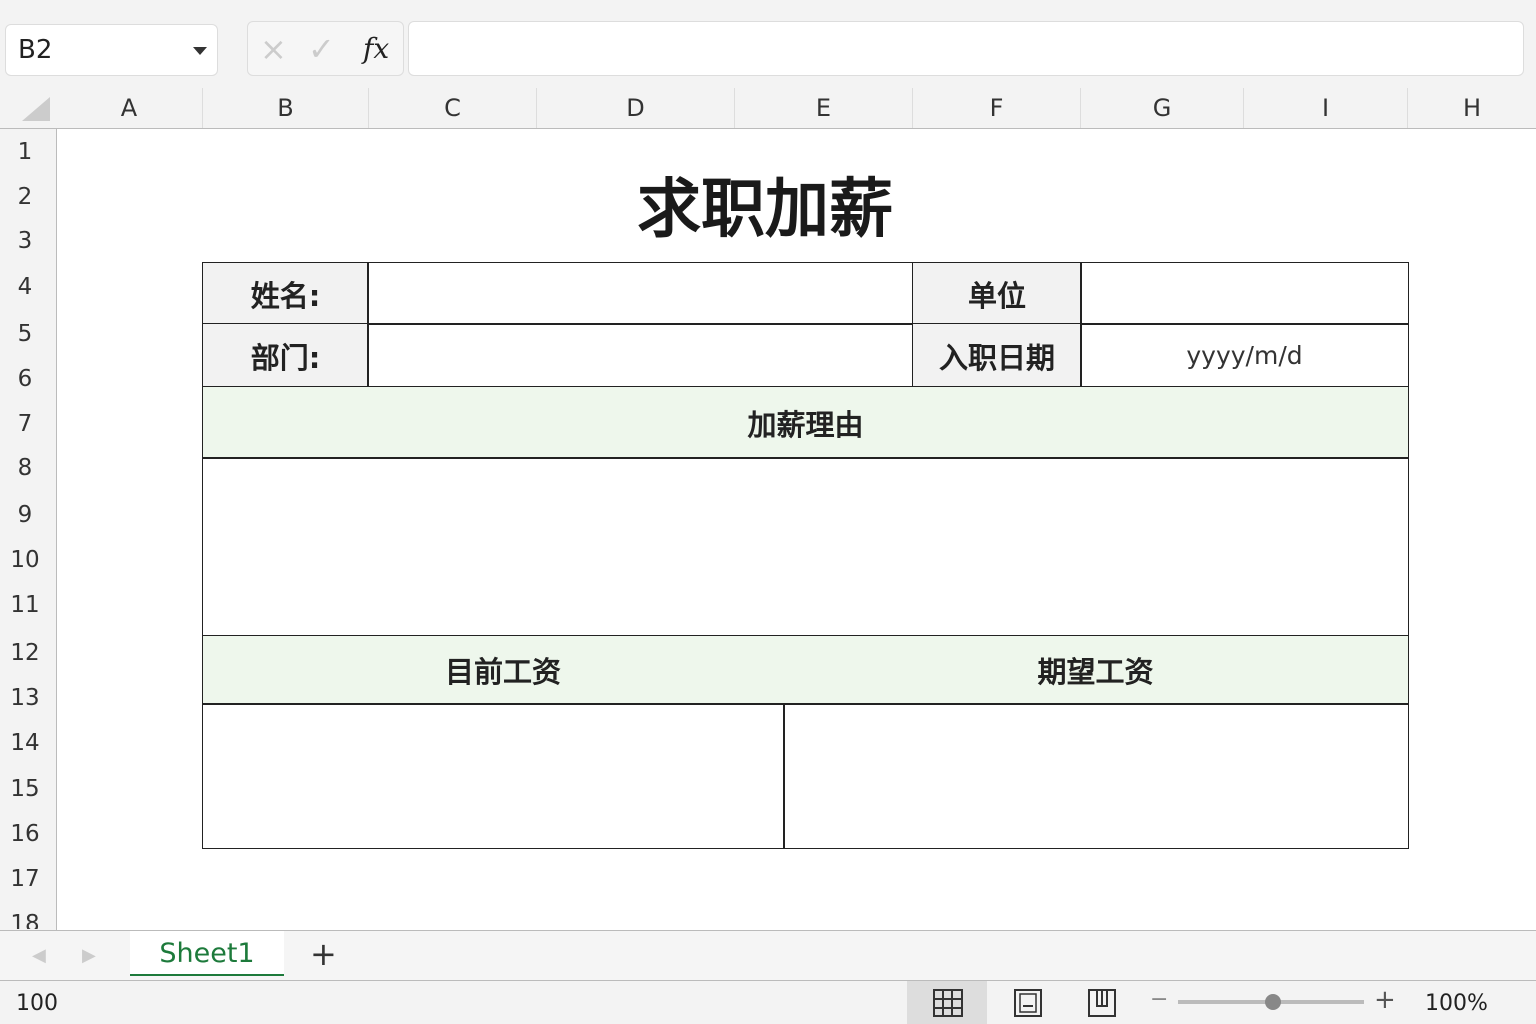  Describe the element at coordinates (768, 1002) in the screenshot. I see `status-bar: 100 − + 100%` at that location.